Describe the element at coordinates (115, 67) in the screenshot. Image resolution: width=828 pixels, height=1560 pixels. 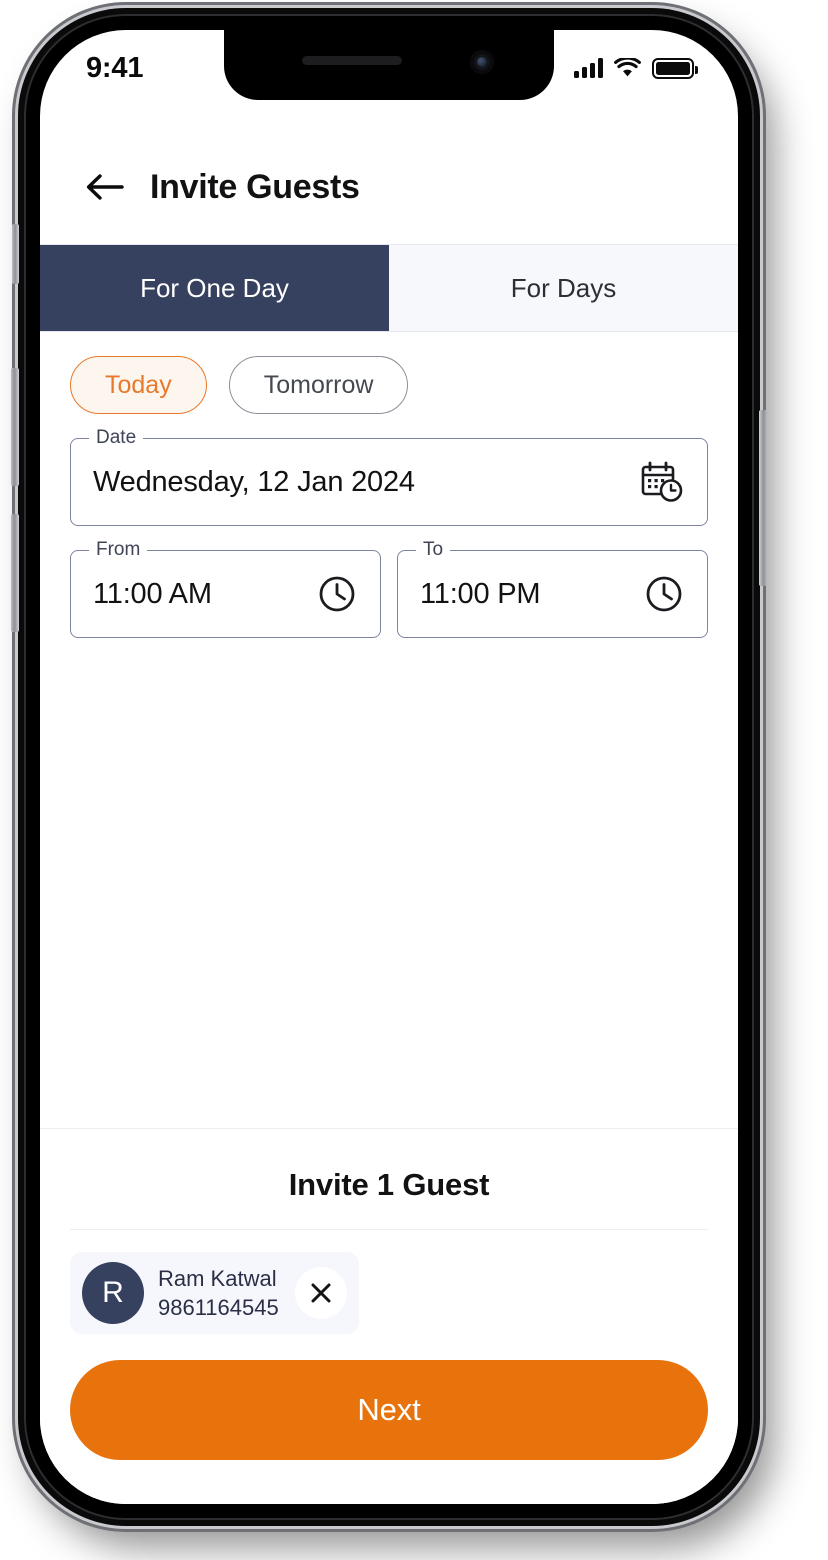
I see `status-time: 9:41` at that location.